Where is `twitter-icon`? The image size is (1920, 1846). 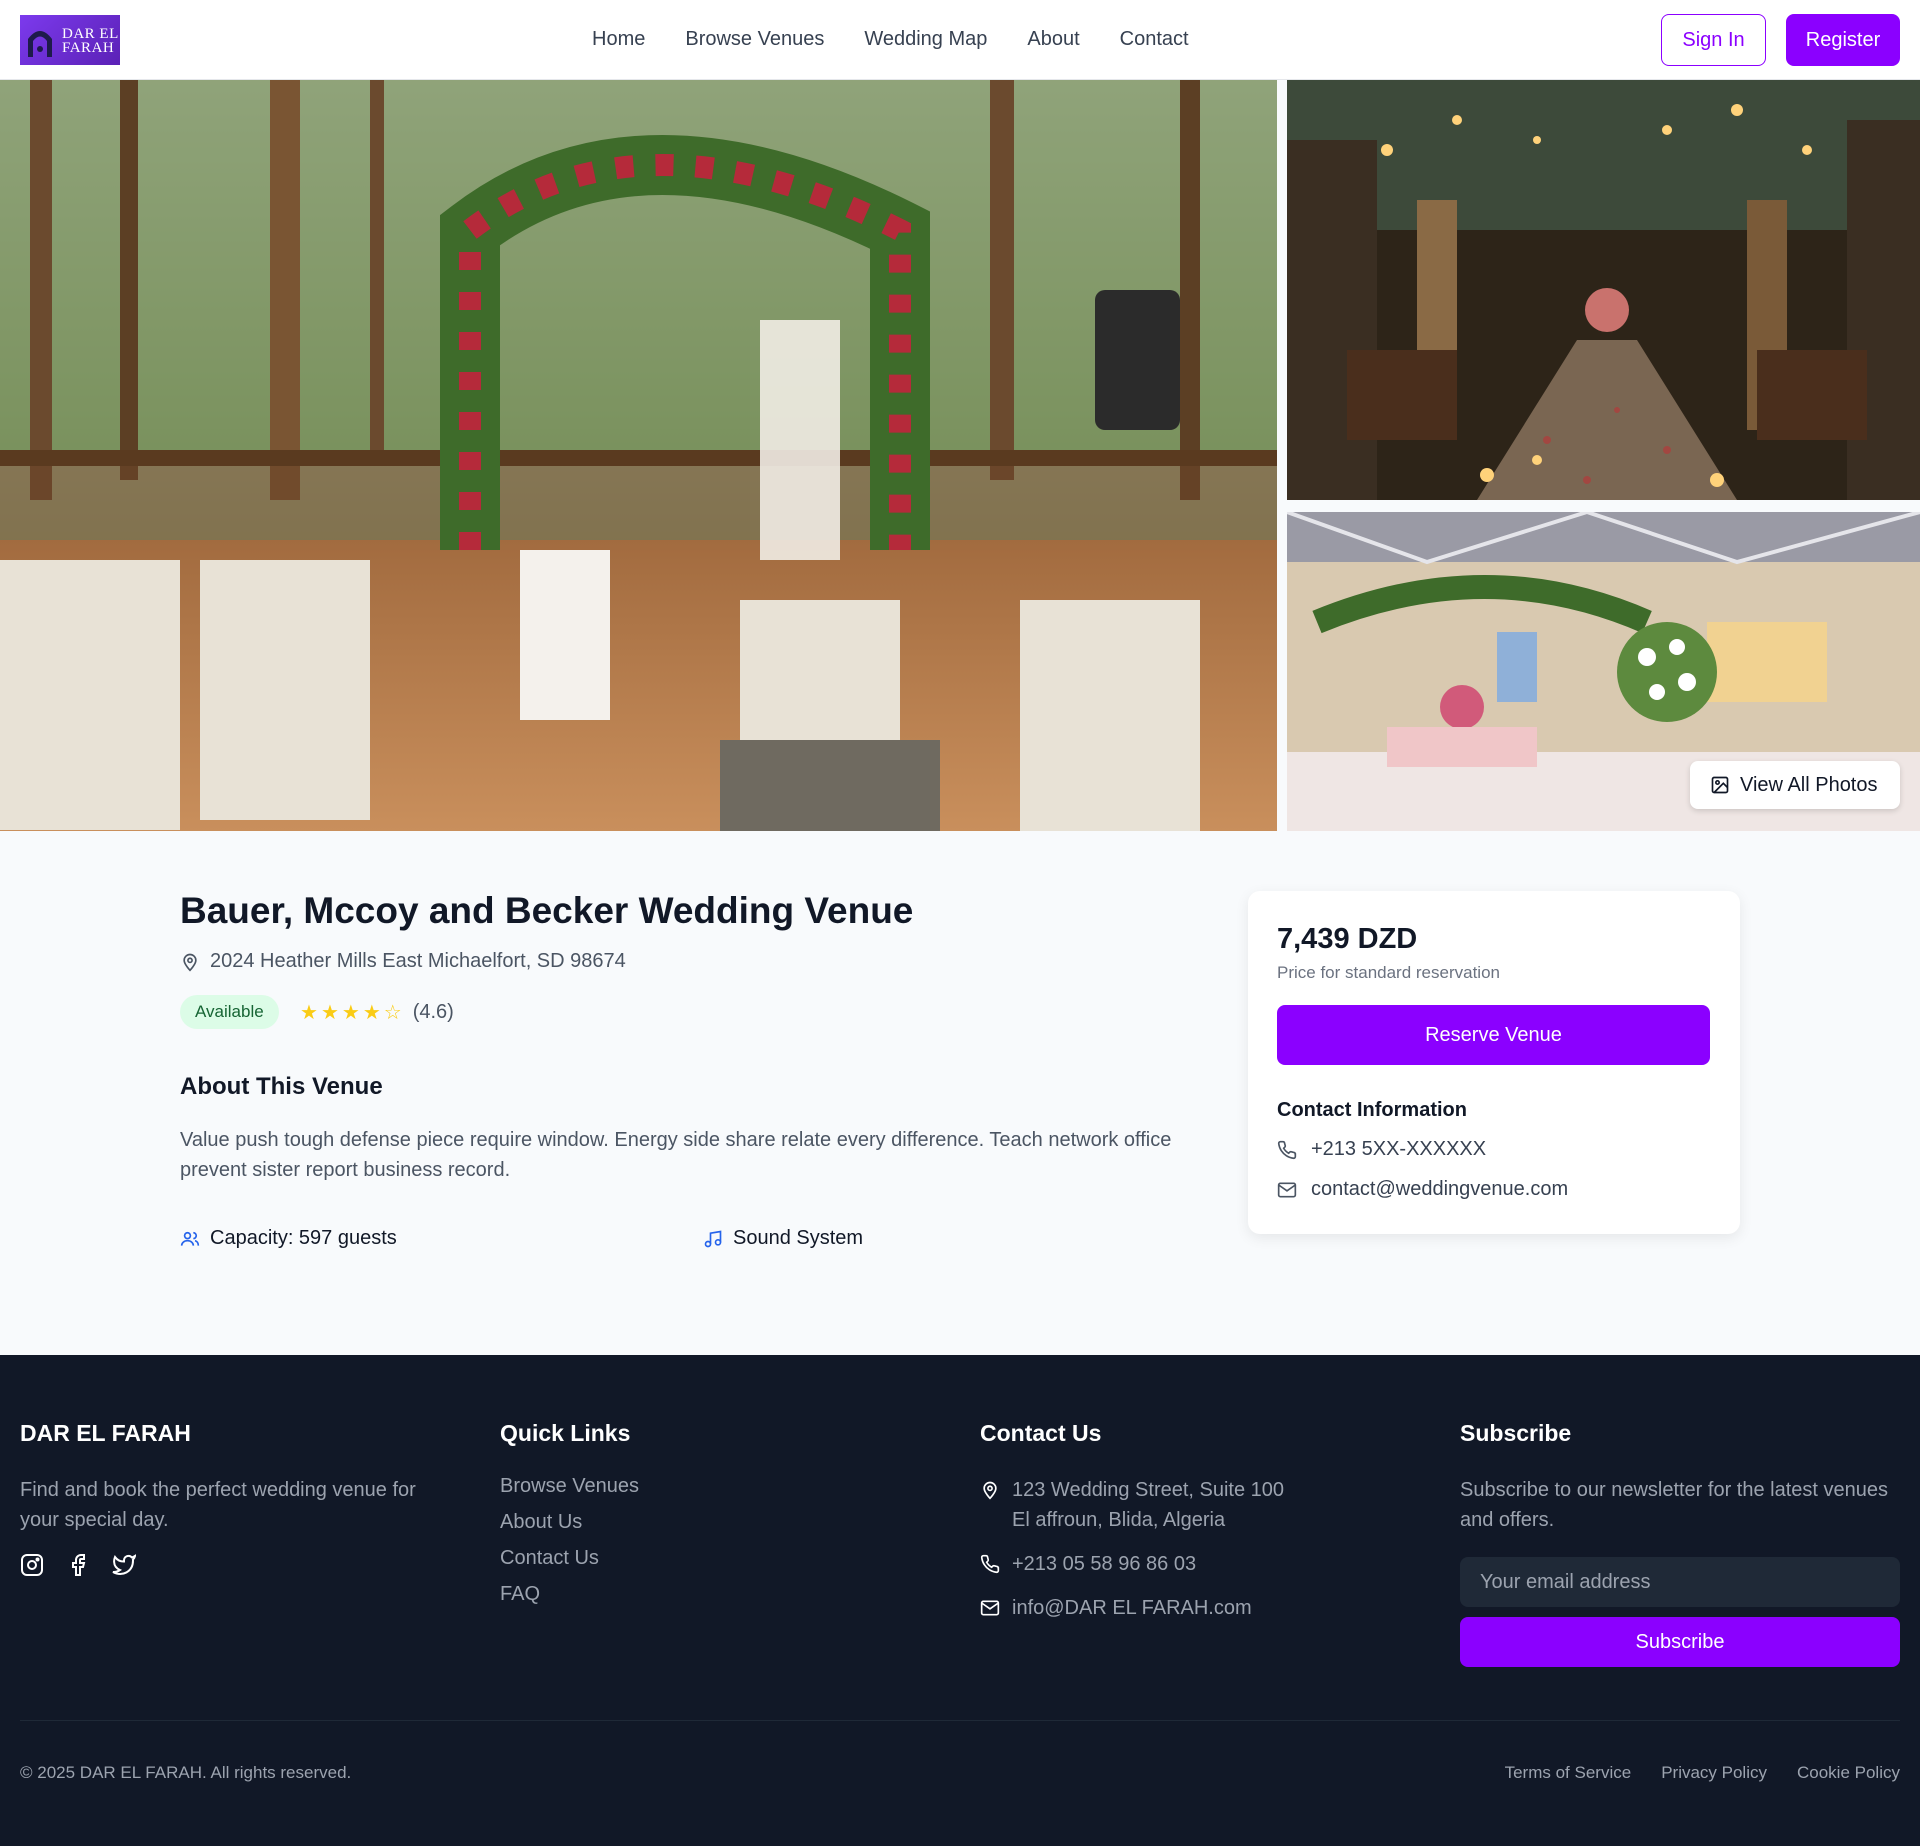 twitter-icon is located at coordinates (124, 1565).